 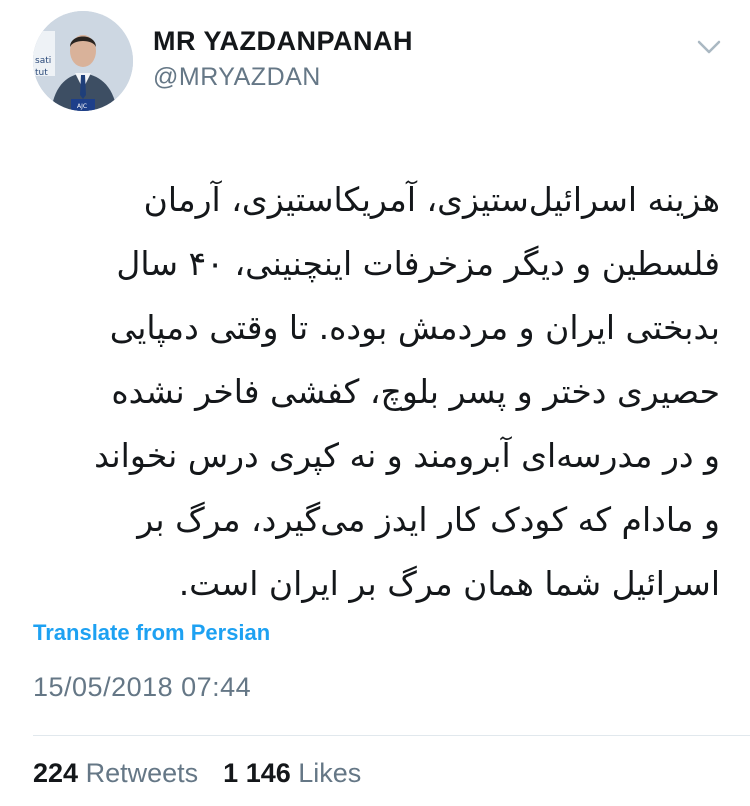 I want to click on tweet-text-line: فلسطین و دیگر مزخرفات اینچنینی، ۴۰ سال, so click(x=418, y=263).